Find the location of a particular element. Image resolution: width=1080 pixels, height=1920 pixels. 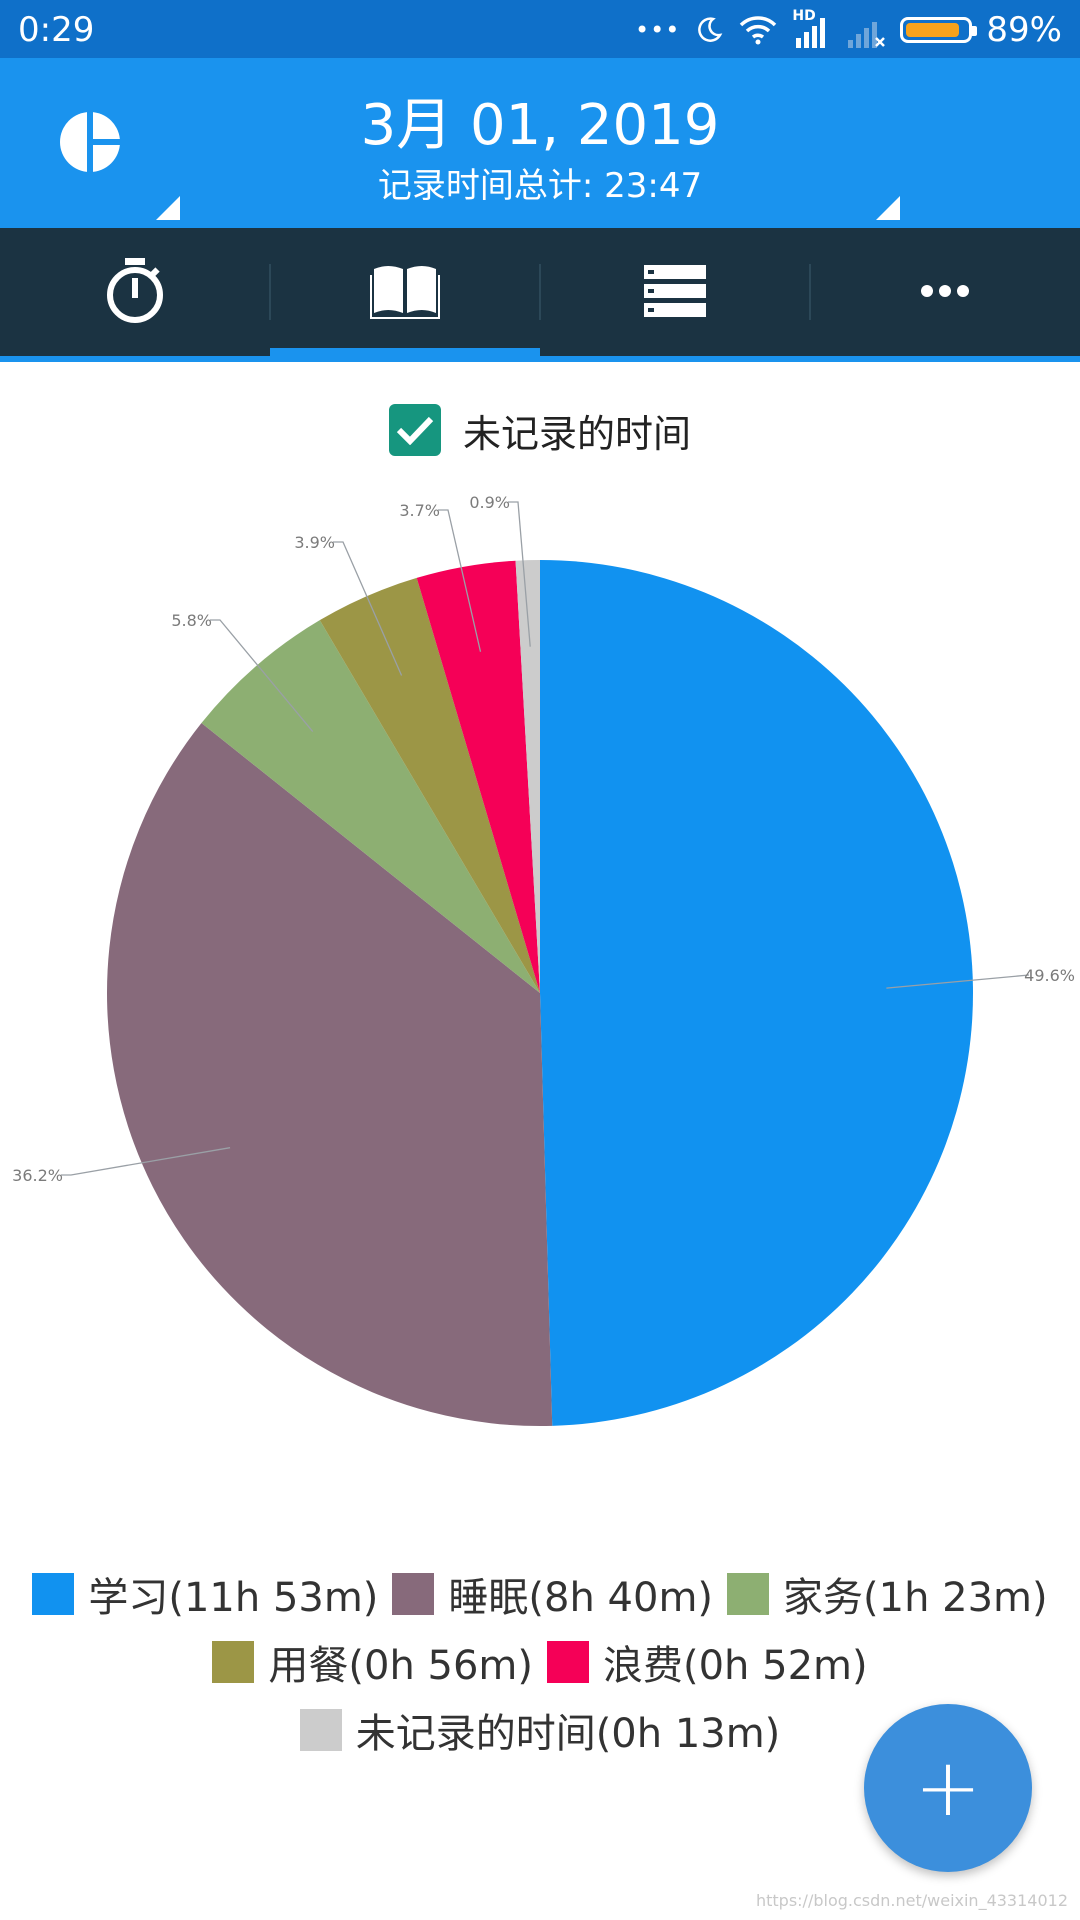

list-icon is located at coordinates (675, 291).